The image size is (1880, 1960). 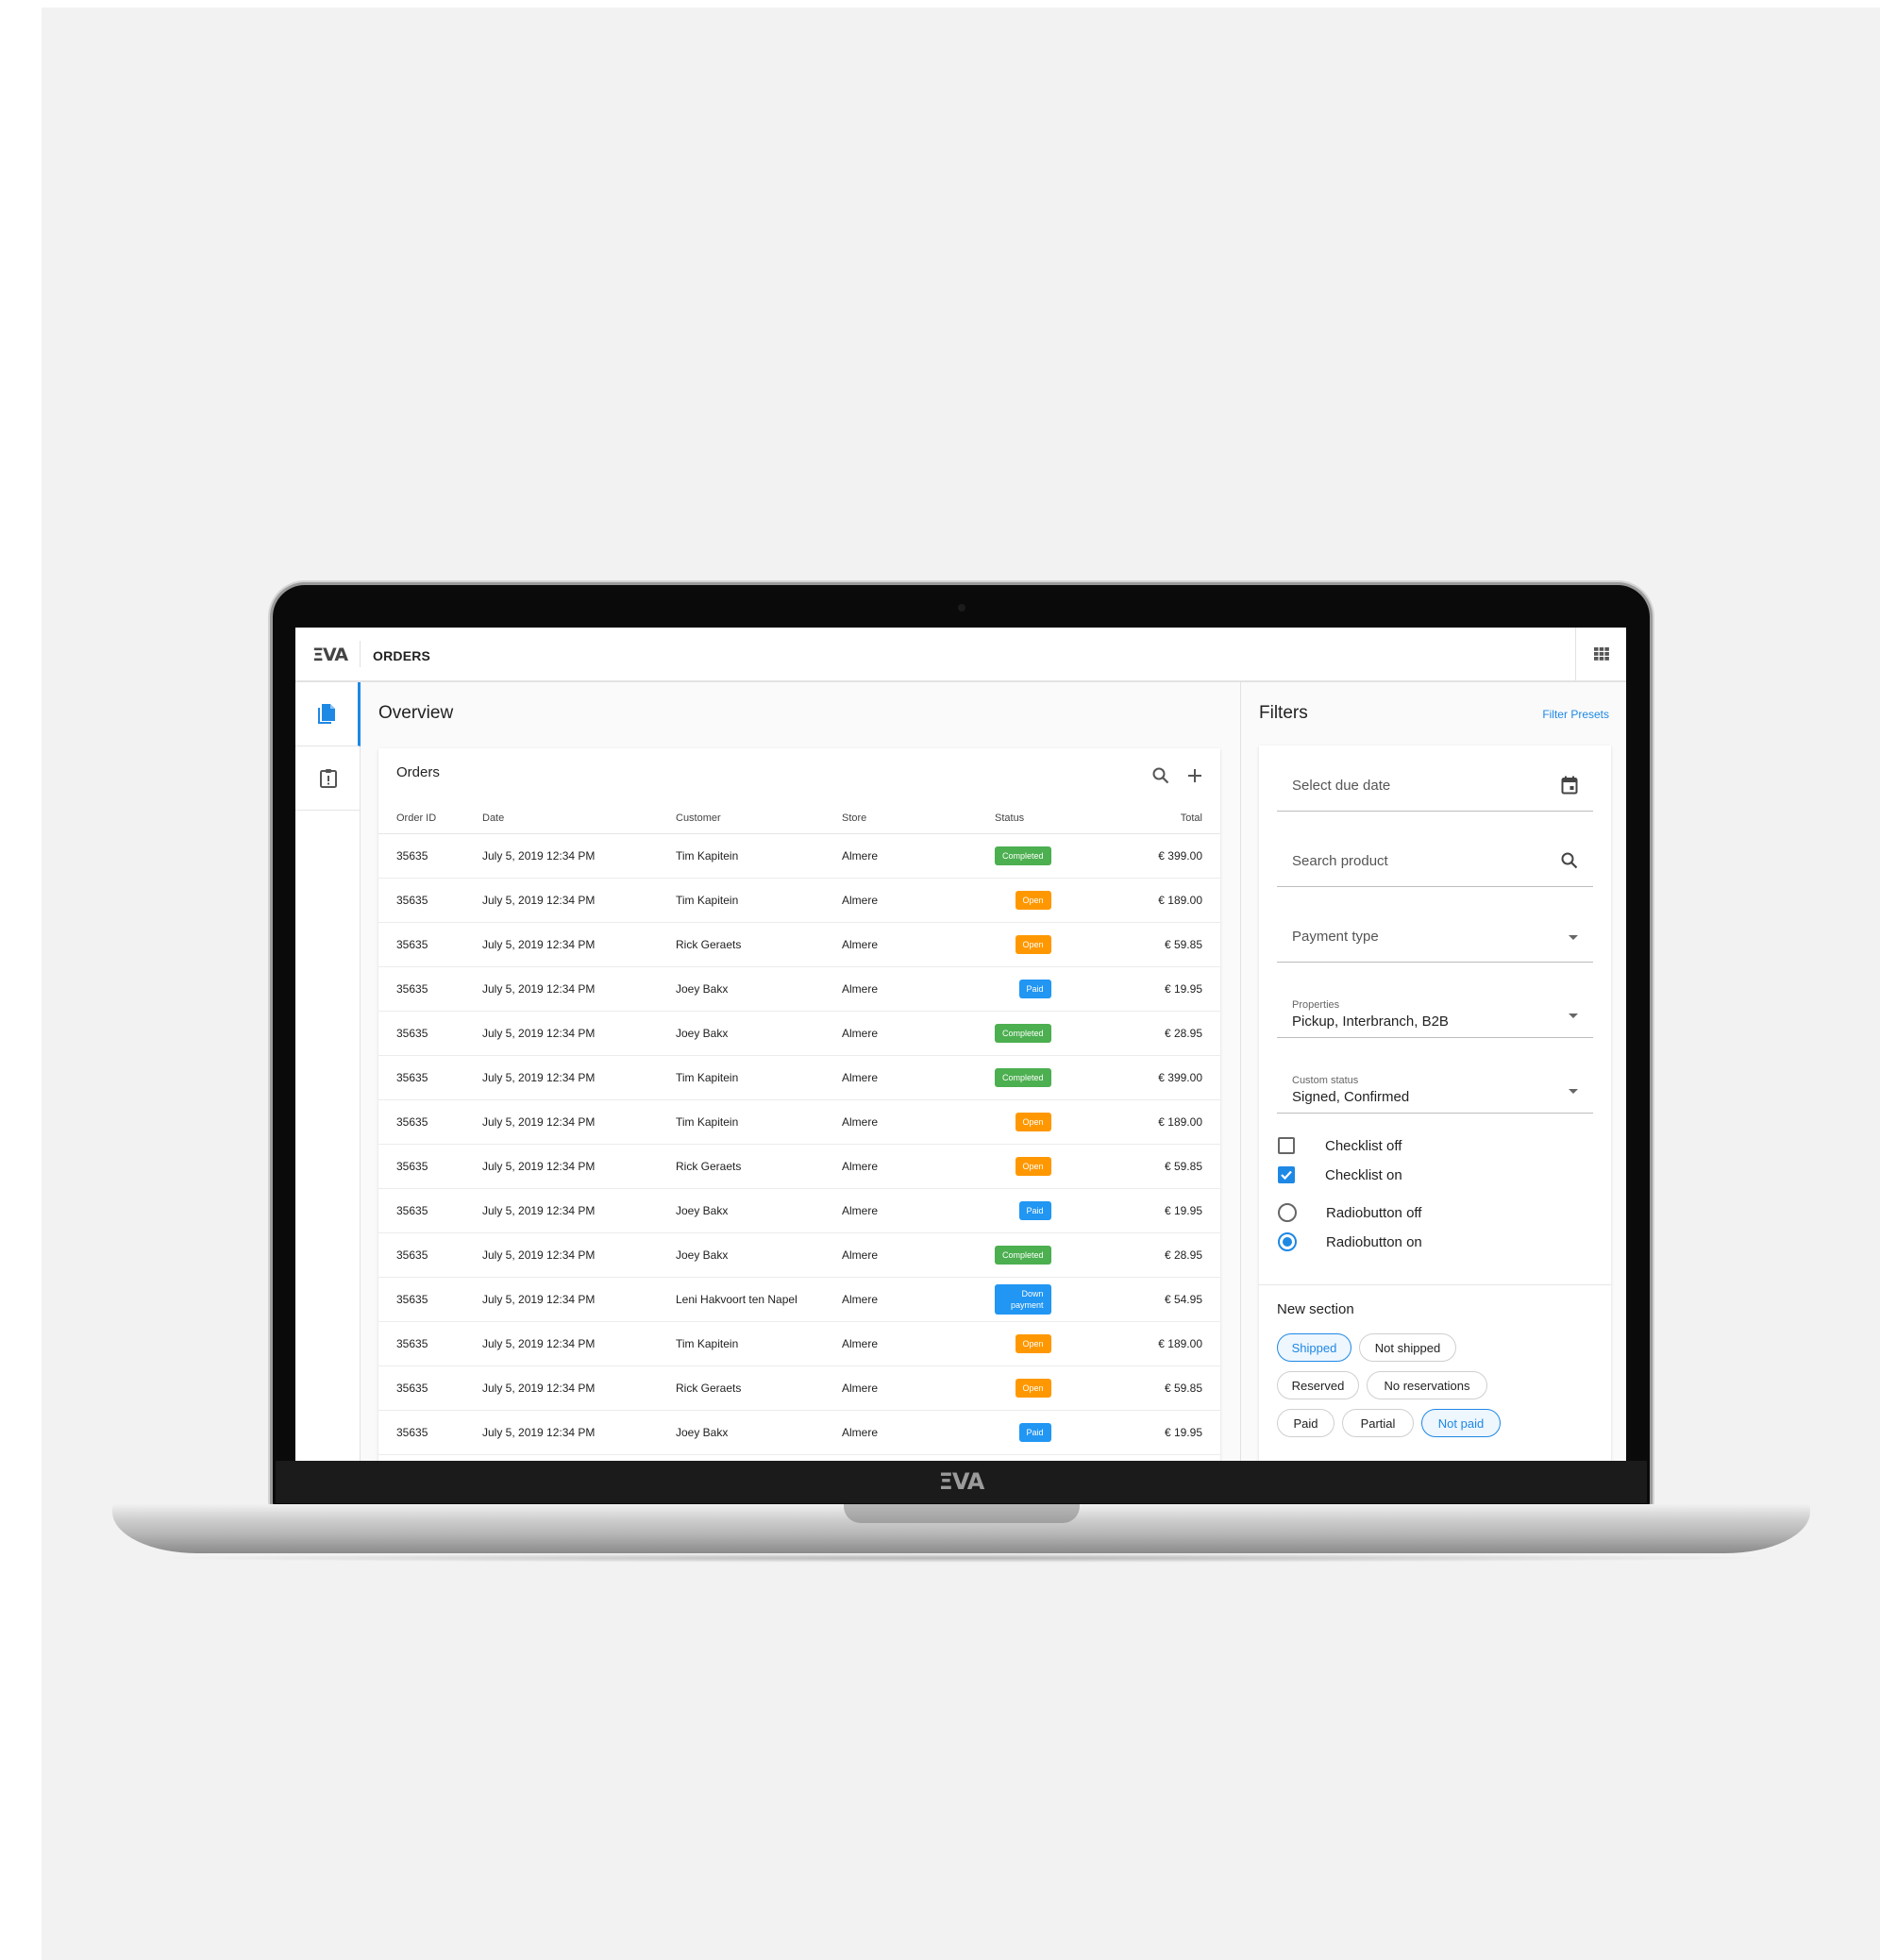 I want to click on radio-on-option: Radiobutton on, so click(x=1350, y=1241).